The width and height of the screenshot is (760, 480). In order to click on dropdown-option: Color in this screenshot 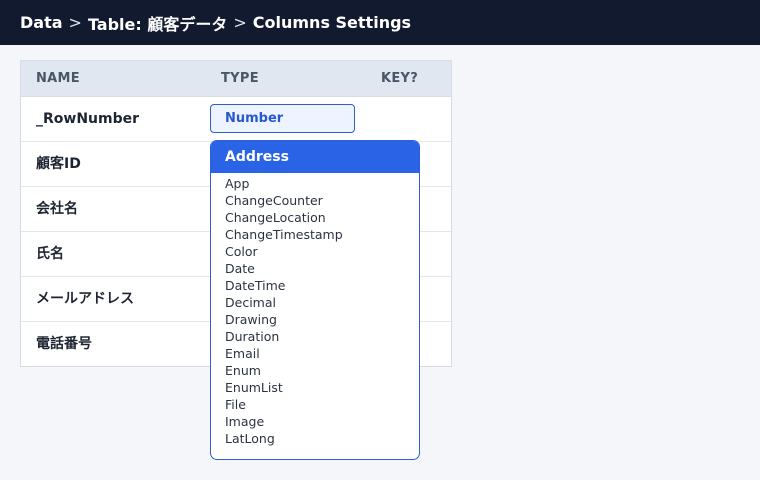, I will do `click(315, 251)`.